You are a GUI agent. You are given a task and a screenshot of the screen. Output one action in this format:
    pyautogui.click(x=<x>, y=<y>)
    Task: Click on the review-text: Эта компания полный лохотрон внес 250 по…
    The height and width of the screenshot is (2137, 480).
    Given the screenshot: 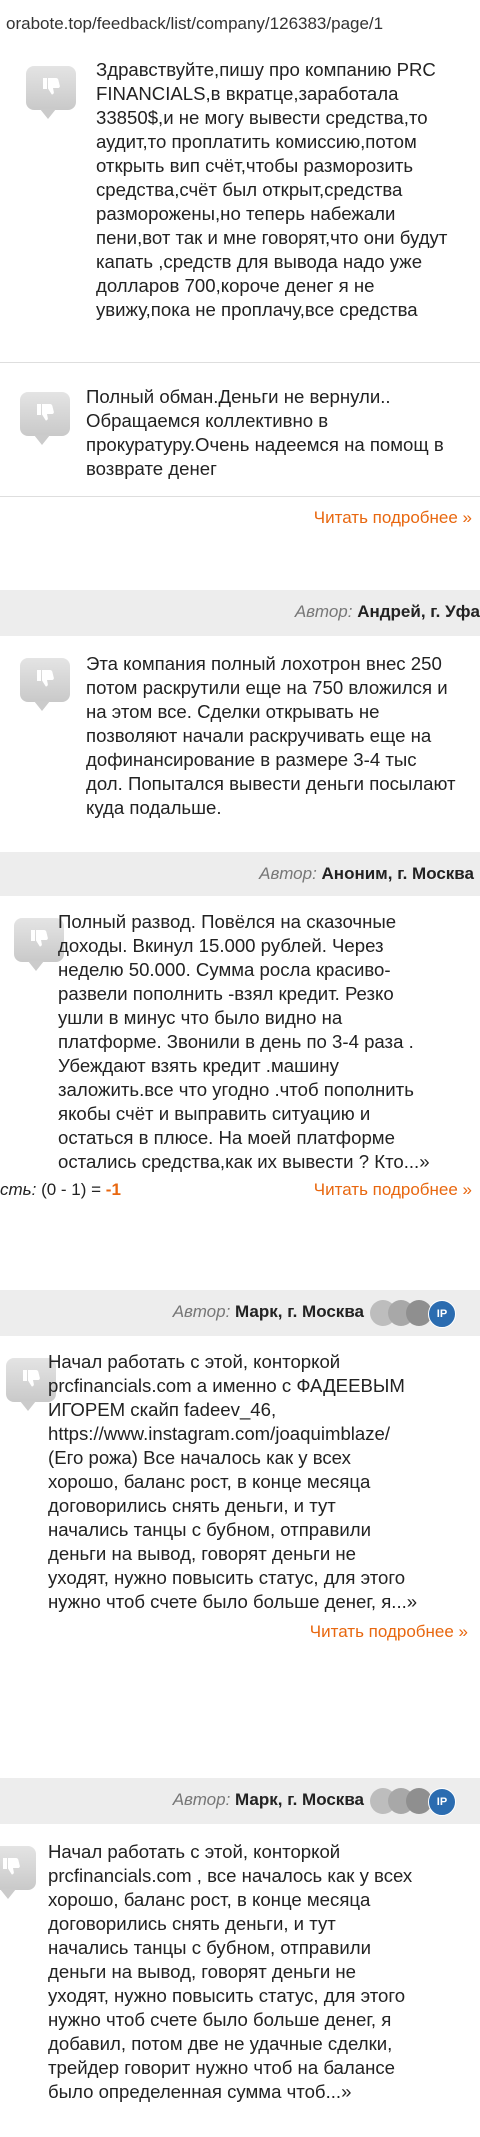 What is the action you would take?
    pyautogui.click(x=271, y=735)
    